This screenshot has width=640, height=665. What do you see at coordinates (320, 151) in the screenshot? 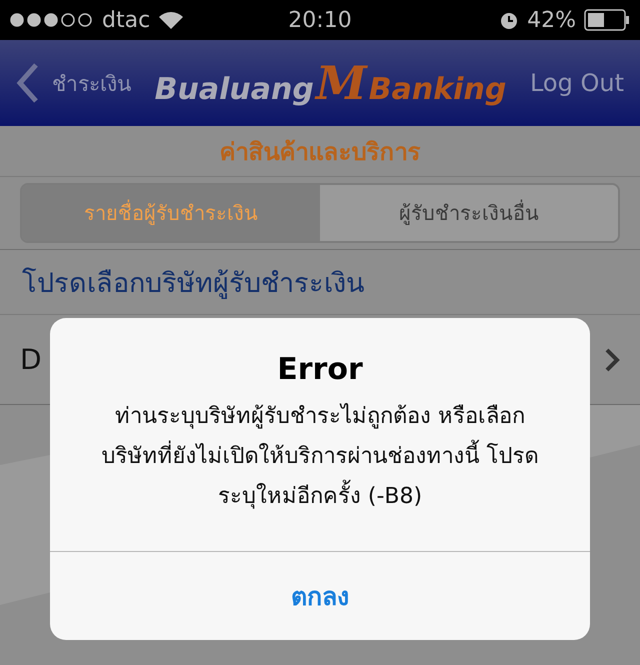
I see `page-title: ค่าสินค้าและบริการ` at bounding box center [320, 151].